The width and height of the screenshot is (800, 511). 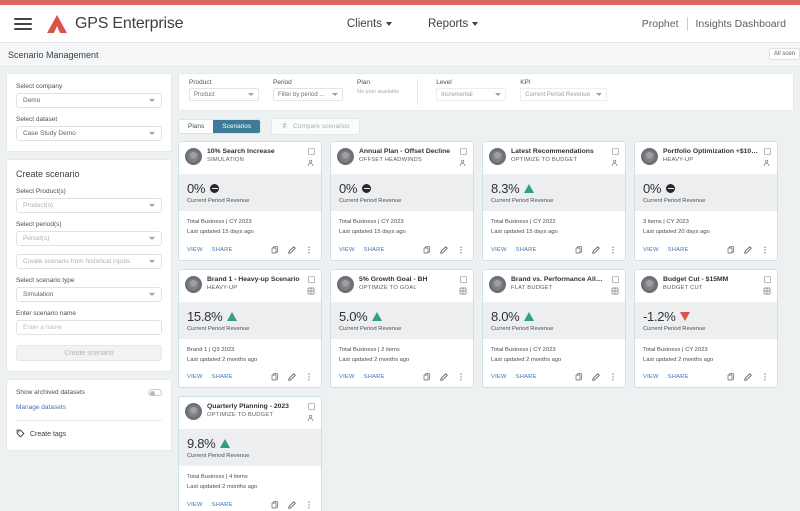 I want to click on brand-logo: GPS Enterprise, so click(x=115, y=24).